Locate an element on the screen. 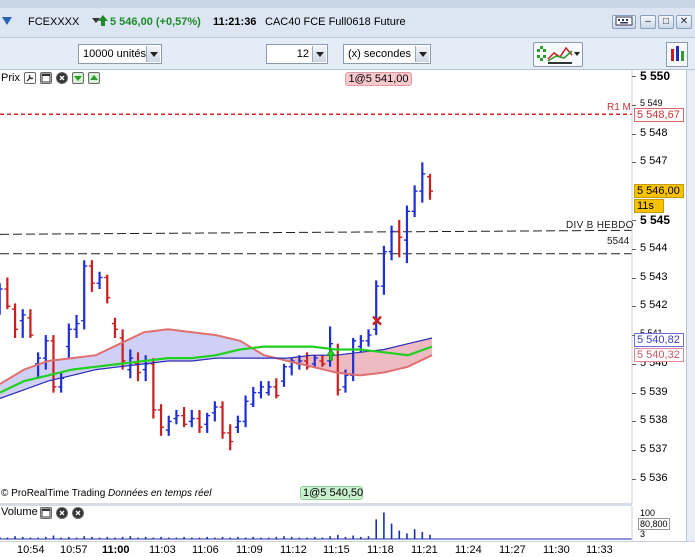 The width and height of the screenshot is (695, 557). title-bar-strip is located at coordinates (347, 4).